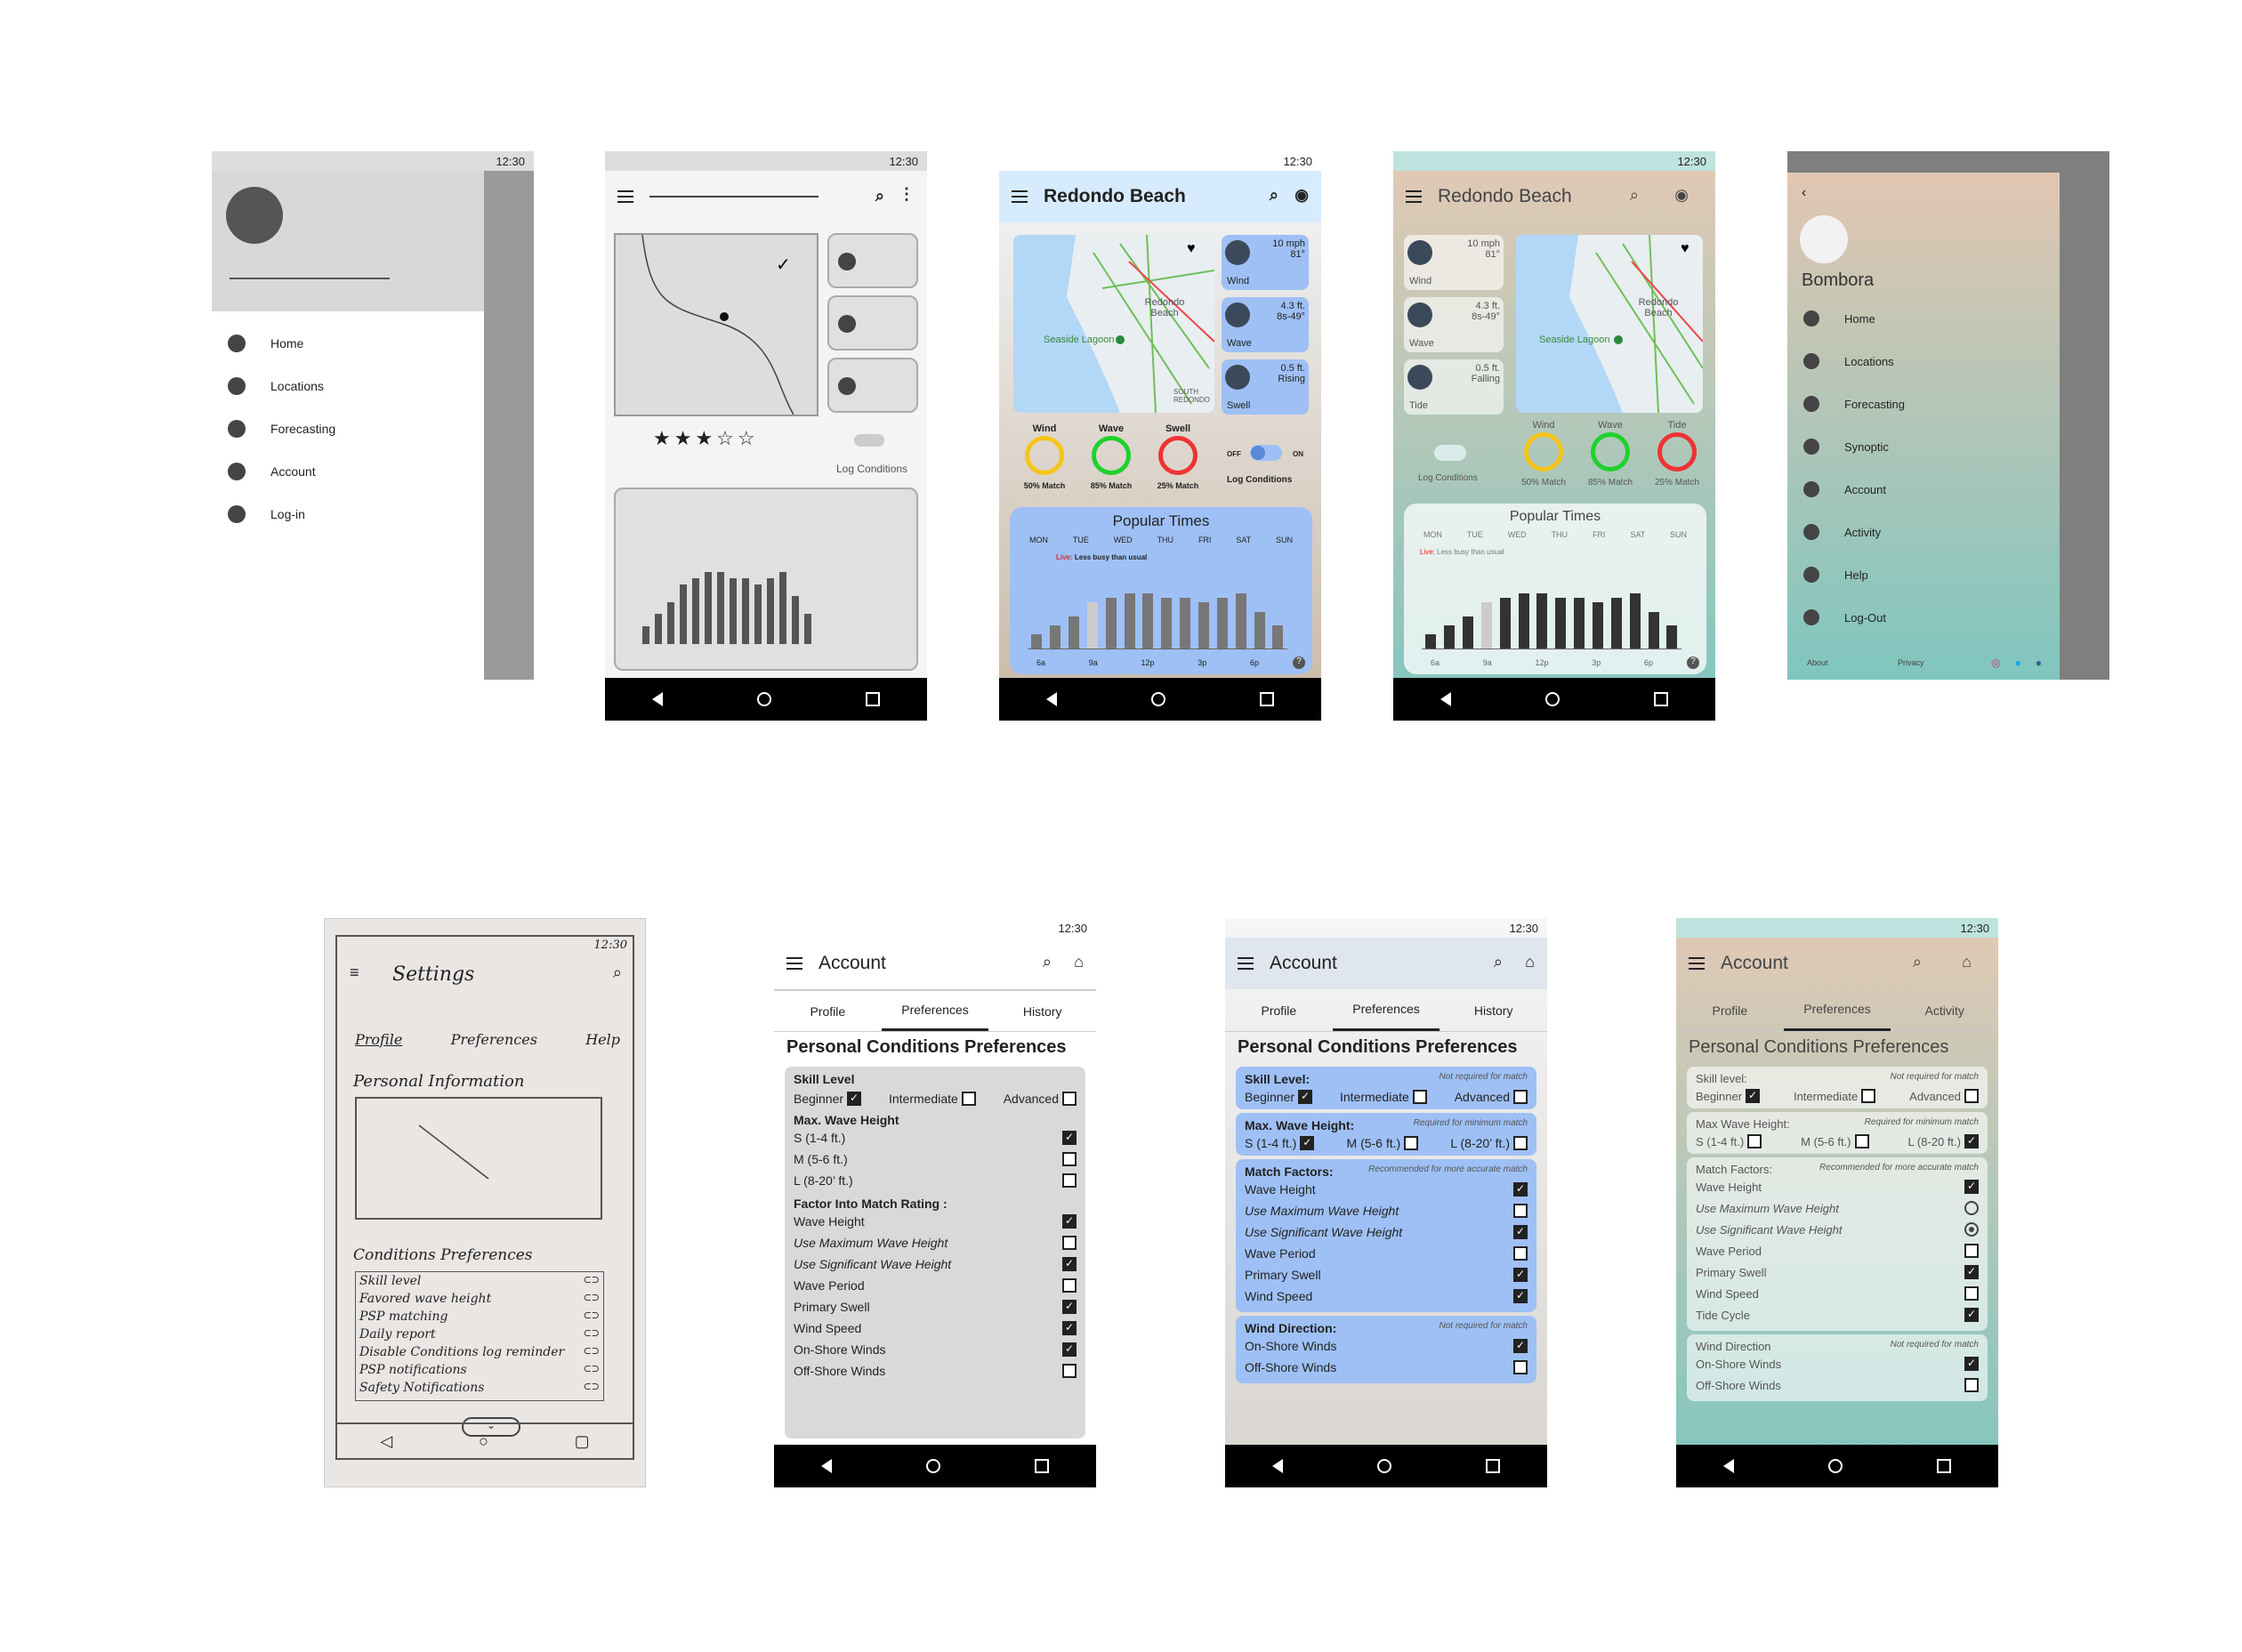  What do you see at coordinates (907, 194) in the screenshot?
I see `more-icon: ⋮` at bounding box center [907, 194].